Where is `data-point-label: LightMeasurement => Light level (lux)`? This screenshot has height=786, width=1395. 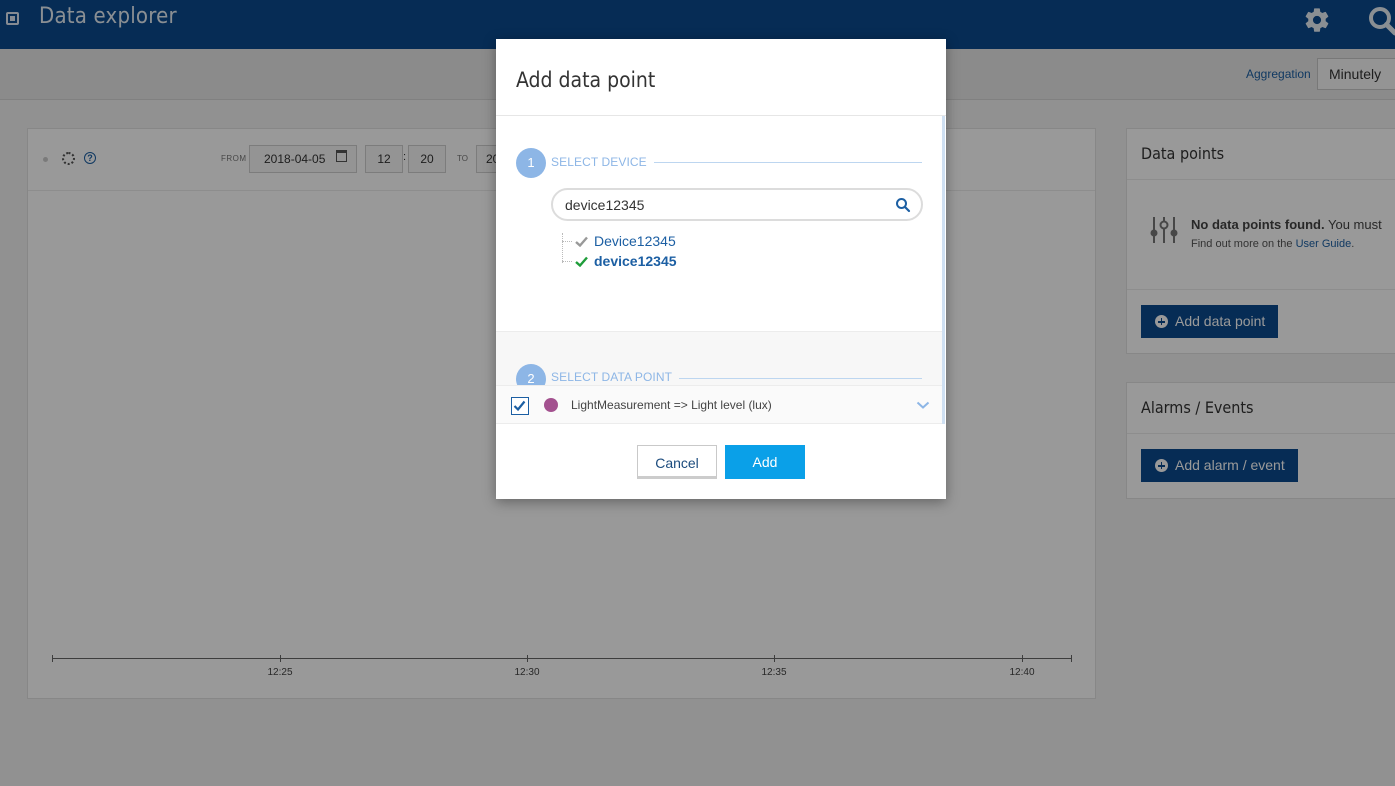
data-point-label: LightMeasurement => Light level (lux) is located at coordinates (671, 405).